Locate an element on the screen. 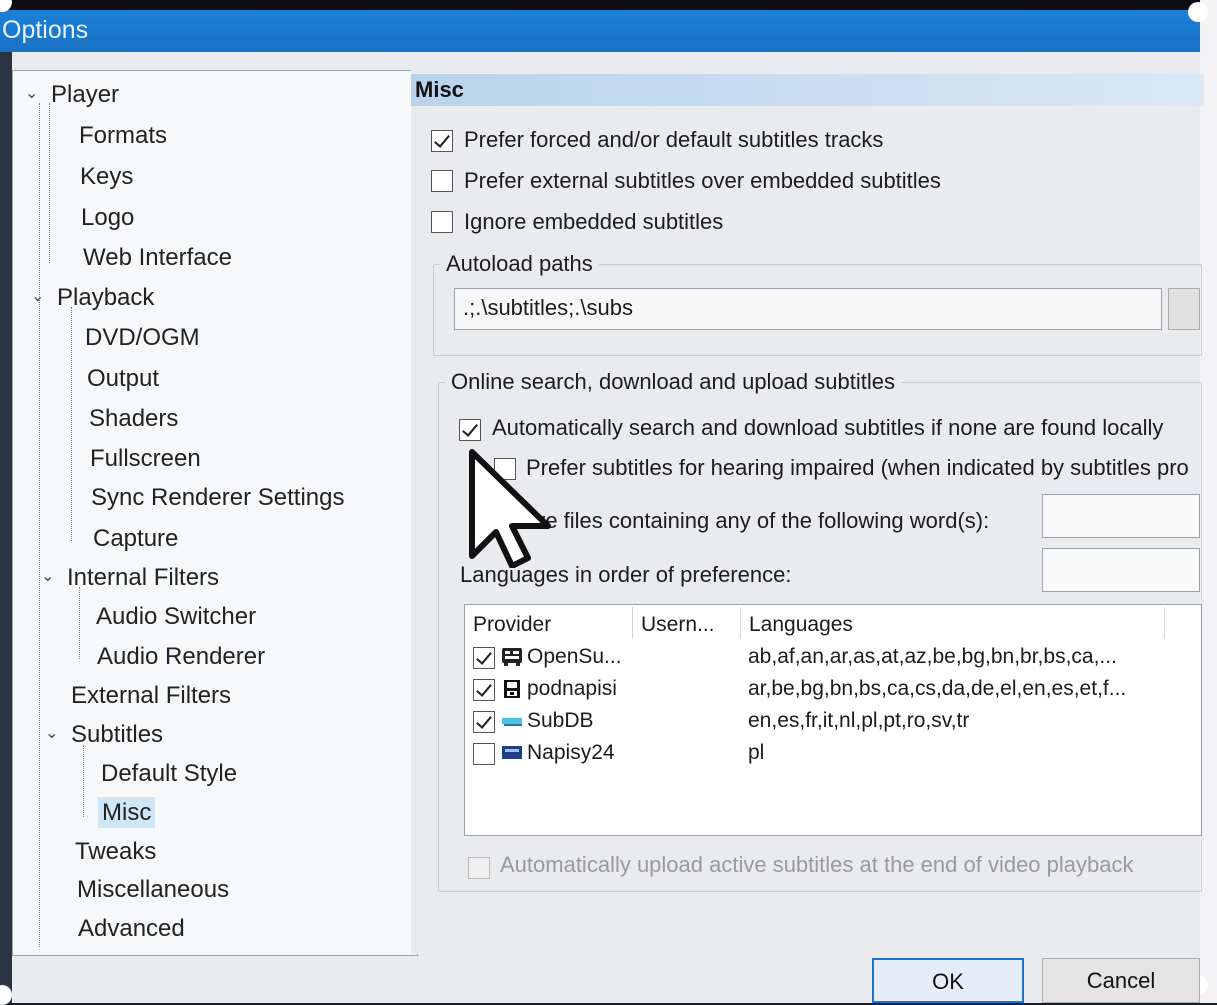  tree-item-label: Formats is located at coordinates (123, 135).